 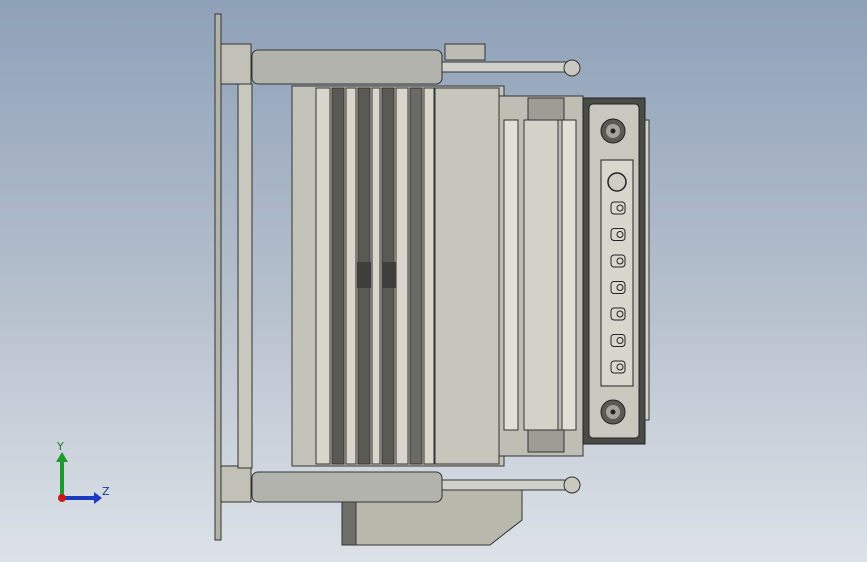 I want to click on x-axis-icon, so click(x=62, y=498).